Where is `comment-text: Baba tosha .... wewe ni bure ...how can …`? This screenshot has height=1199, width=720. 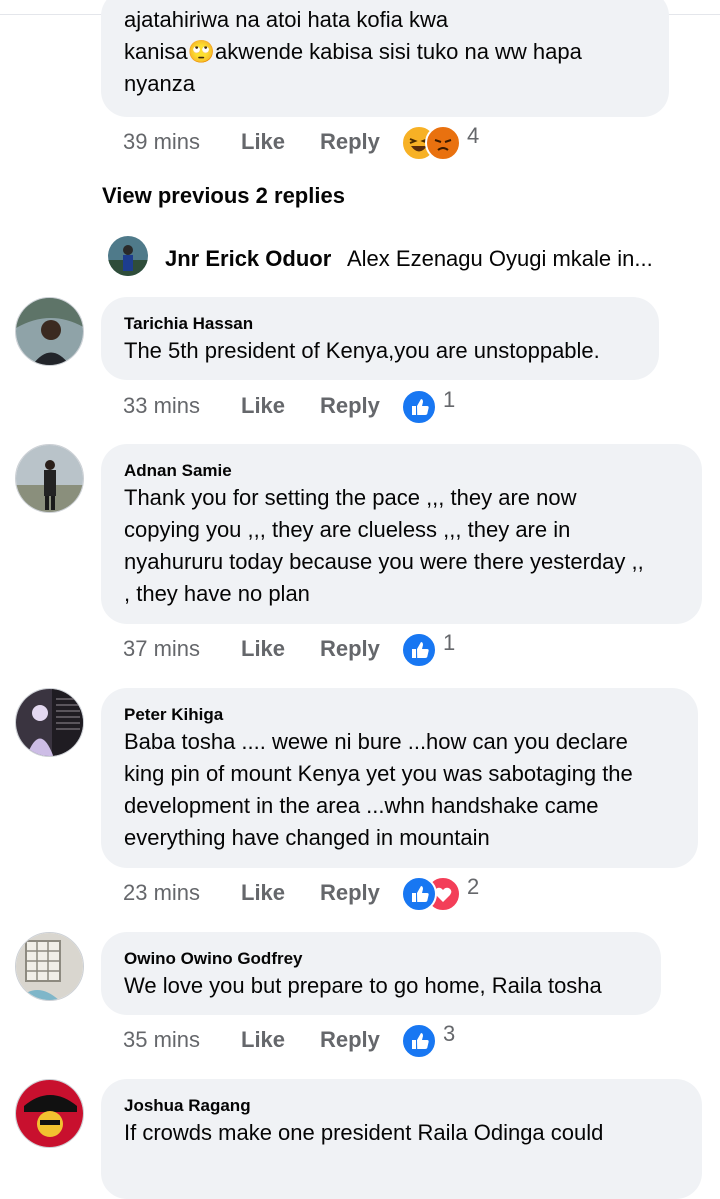 comment-text: Baba tosha .... wewe ni bure ...how can … is located at coordinates (378, 789).